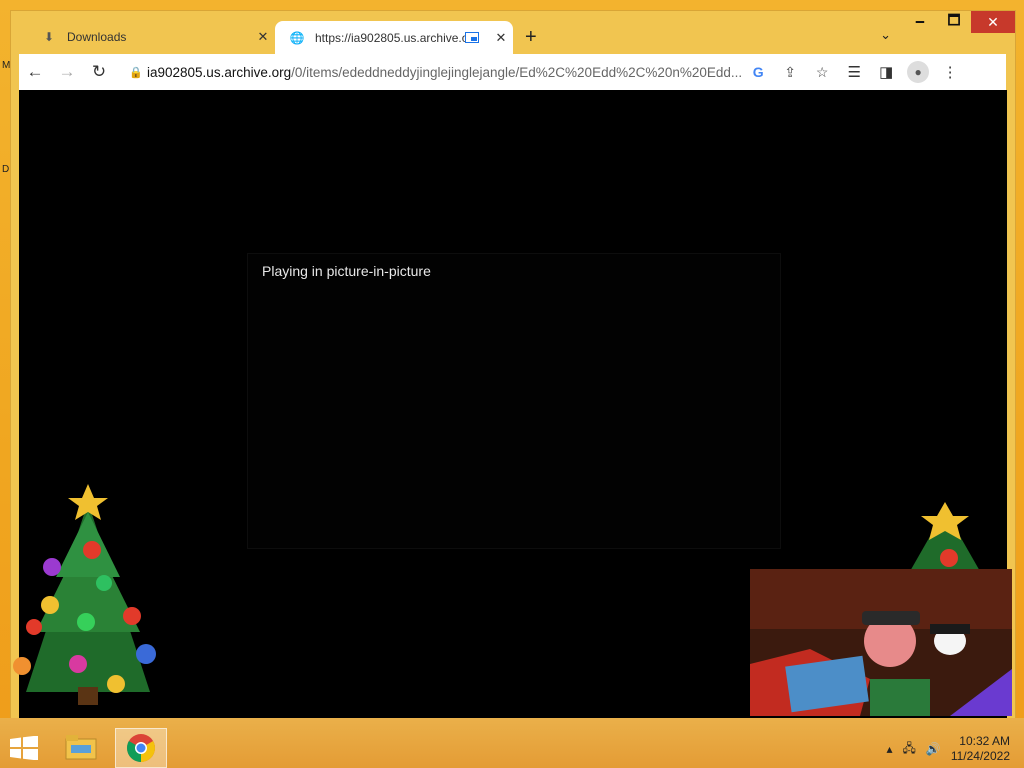  Describe the element at coordinates (297, 37) in the screenshot. I see `globe-icon: 🌐` at that location.